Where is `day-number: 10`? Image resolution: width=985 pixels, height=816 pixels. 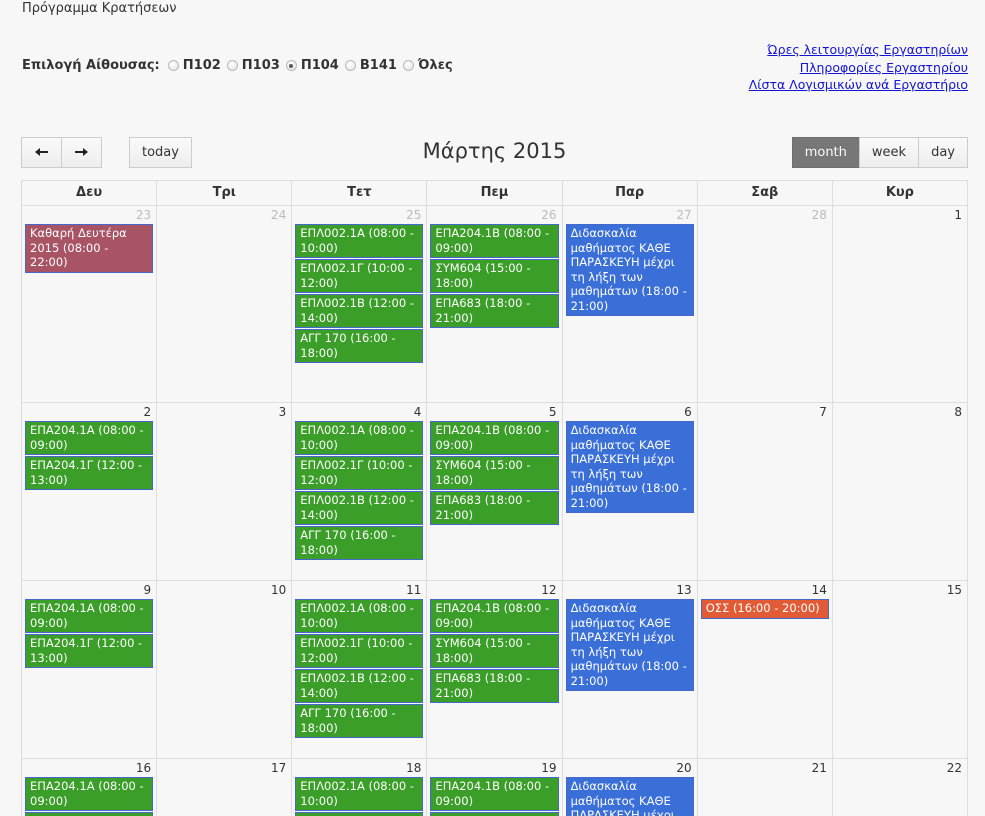
day-number: 10 is located at coordinates (279, 590).